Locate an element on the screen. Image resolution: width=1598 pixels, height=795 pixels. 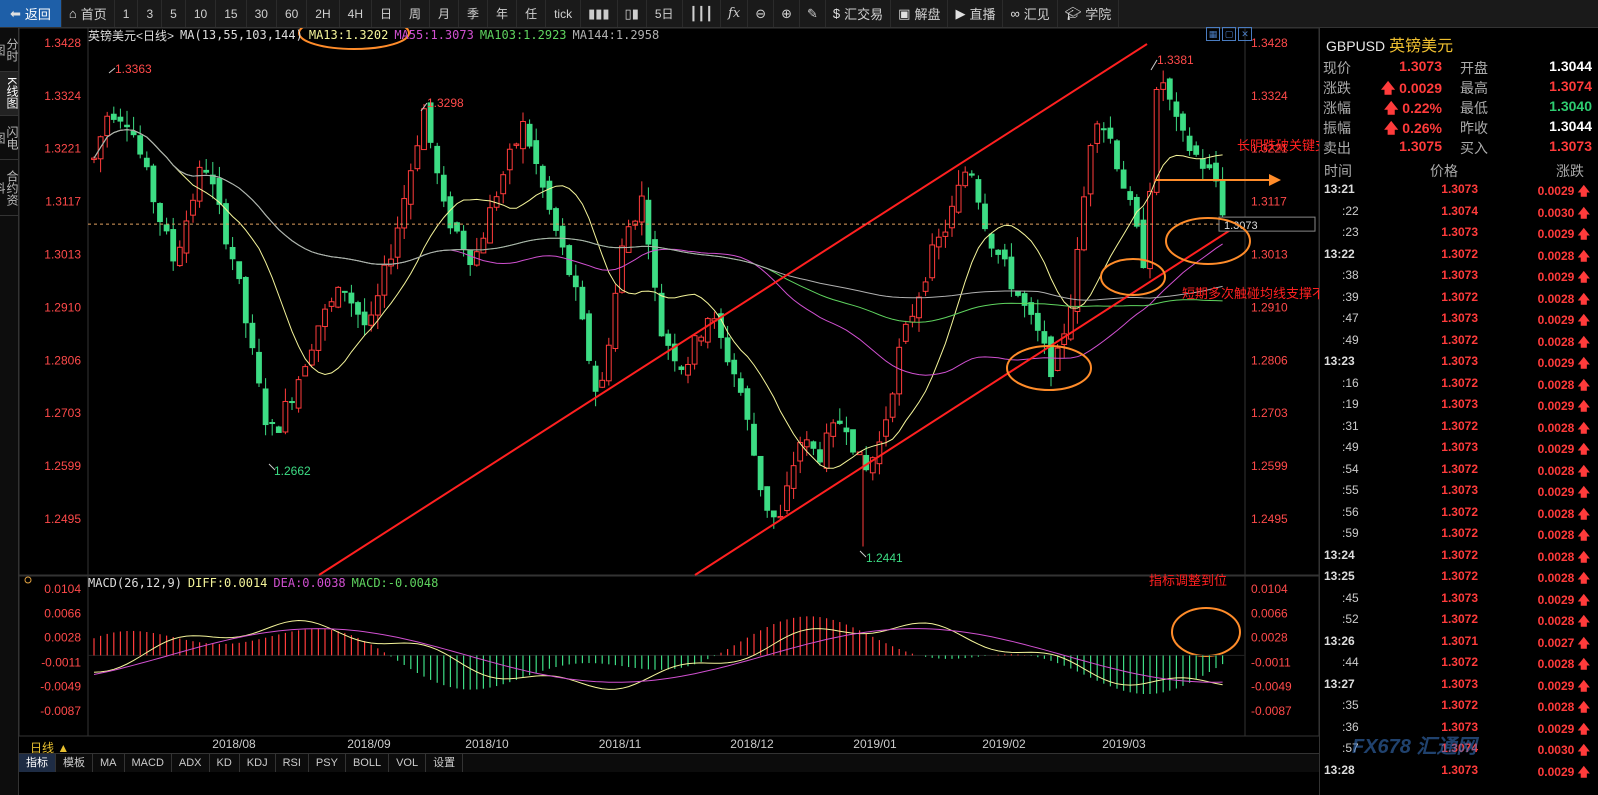
period-button: 15 is located at coordinates (231, 13).